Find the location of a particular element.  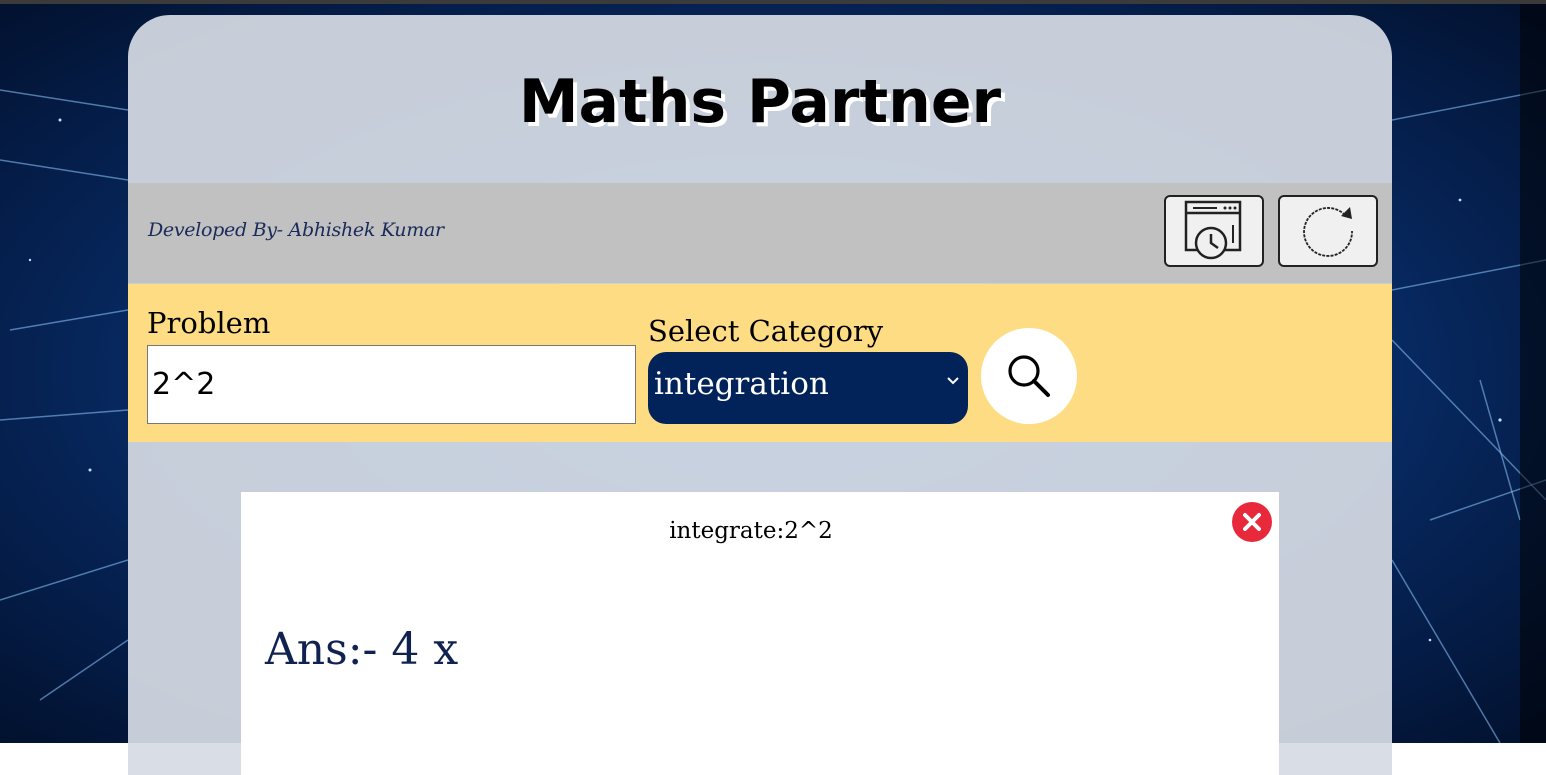

history-icon is located at coordinates (1213, 230).